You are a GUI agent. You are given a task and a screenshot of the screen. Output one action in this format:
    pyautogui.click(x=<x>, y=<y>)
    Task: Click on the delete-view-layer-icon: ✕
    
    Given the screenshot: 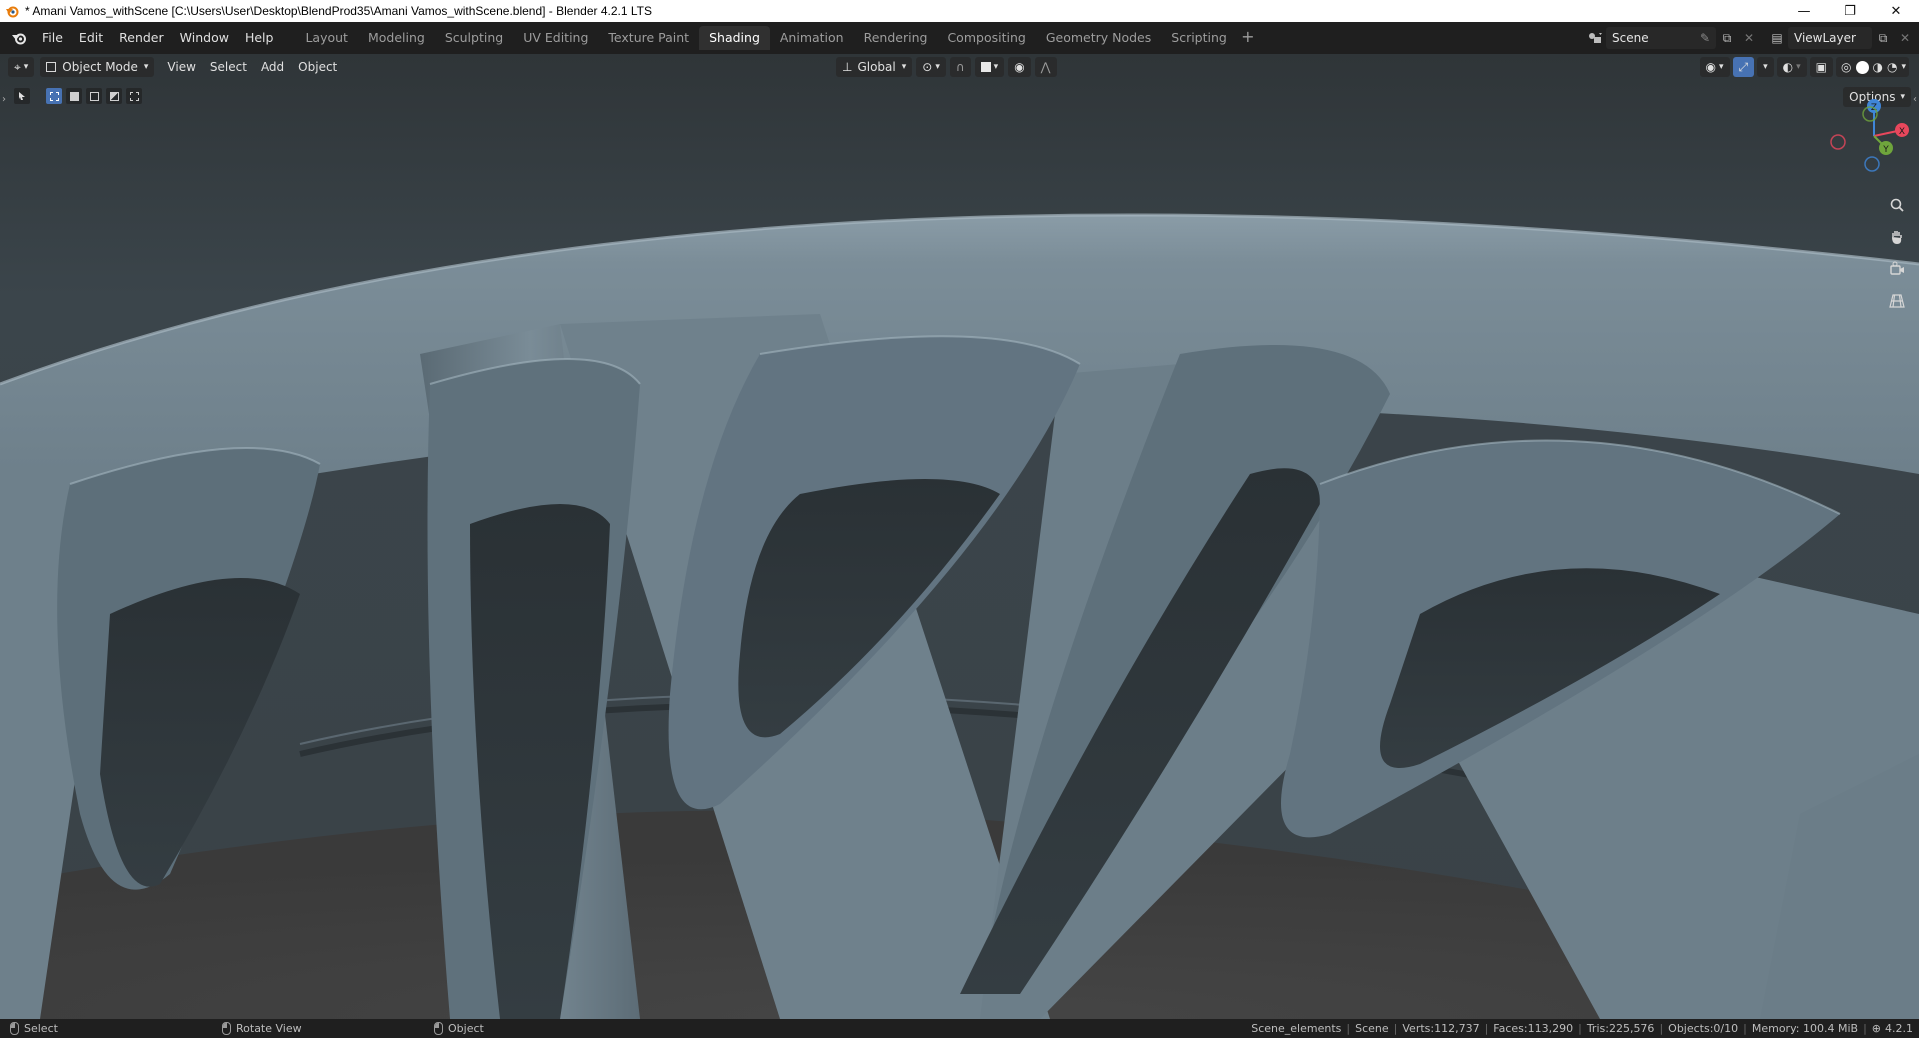 What is the action you would take?
    pyautogui.click(x=1905, y=38)
    